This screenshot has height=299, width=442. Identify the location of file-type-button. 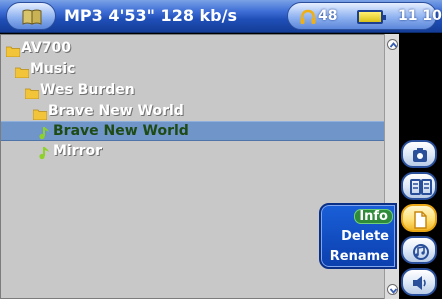
(31, 16).